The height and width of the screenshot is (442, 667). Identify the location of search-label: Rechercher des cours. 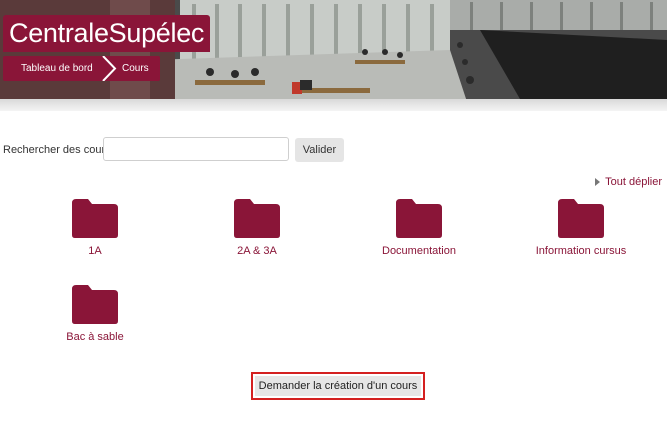
(57, 150).